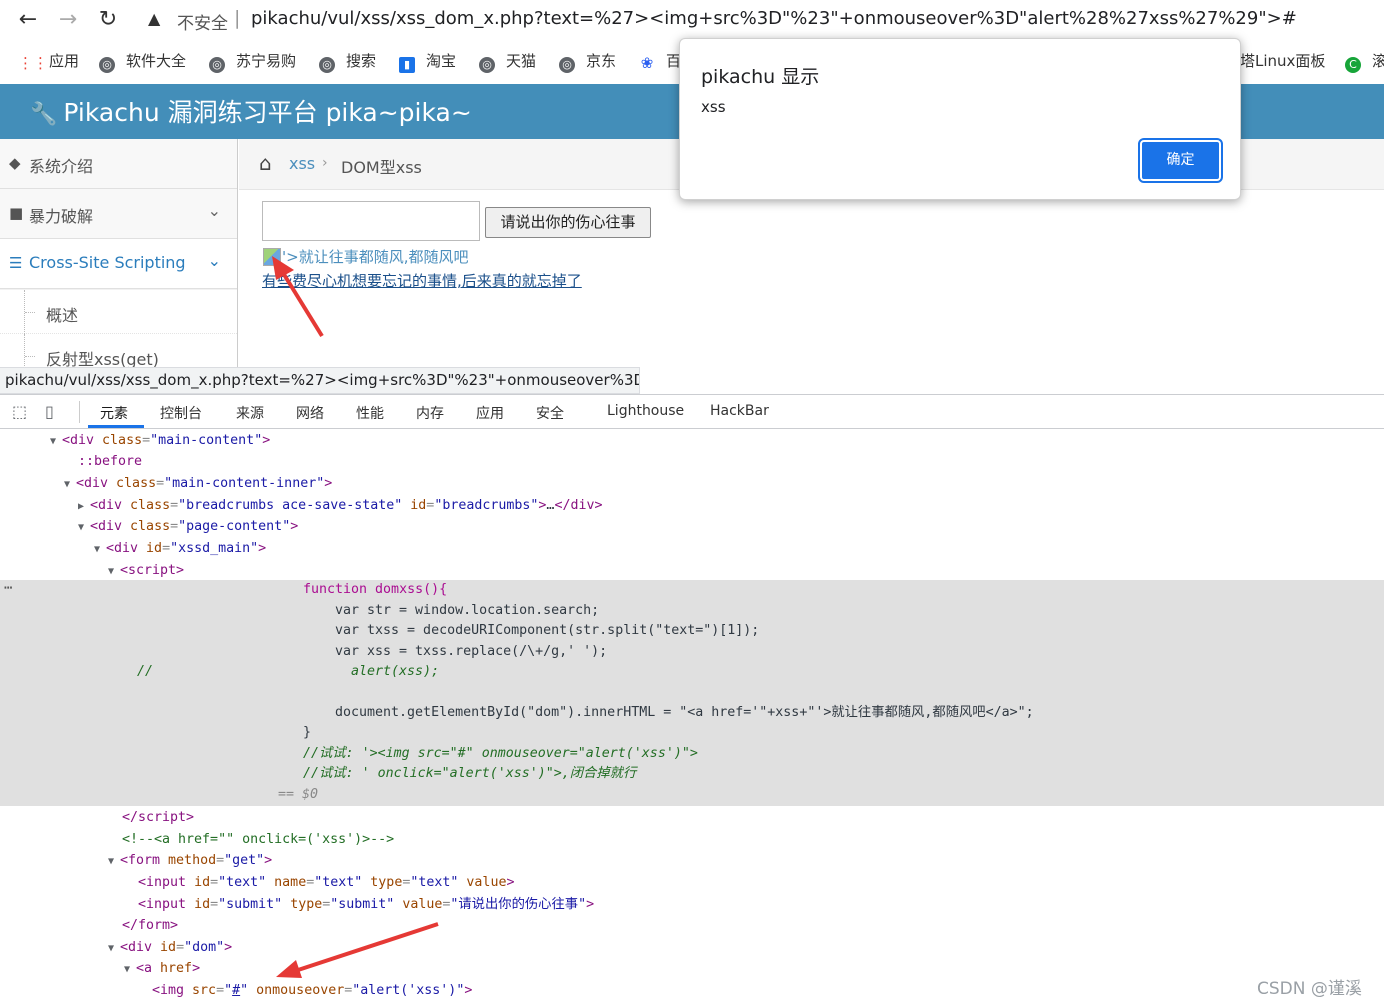 This screenshot has height=1006, width=1384. I want to click on sidebar-item-label: Cross-Site Scripting, so click(107, 262).